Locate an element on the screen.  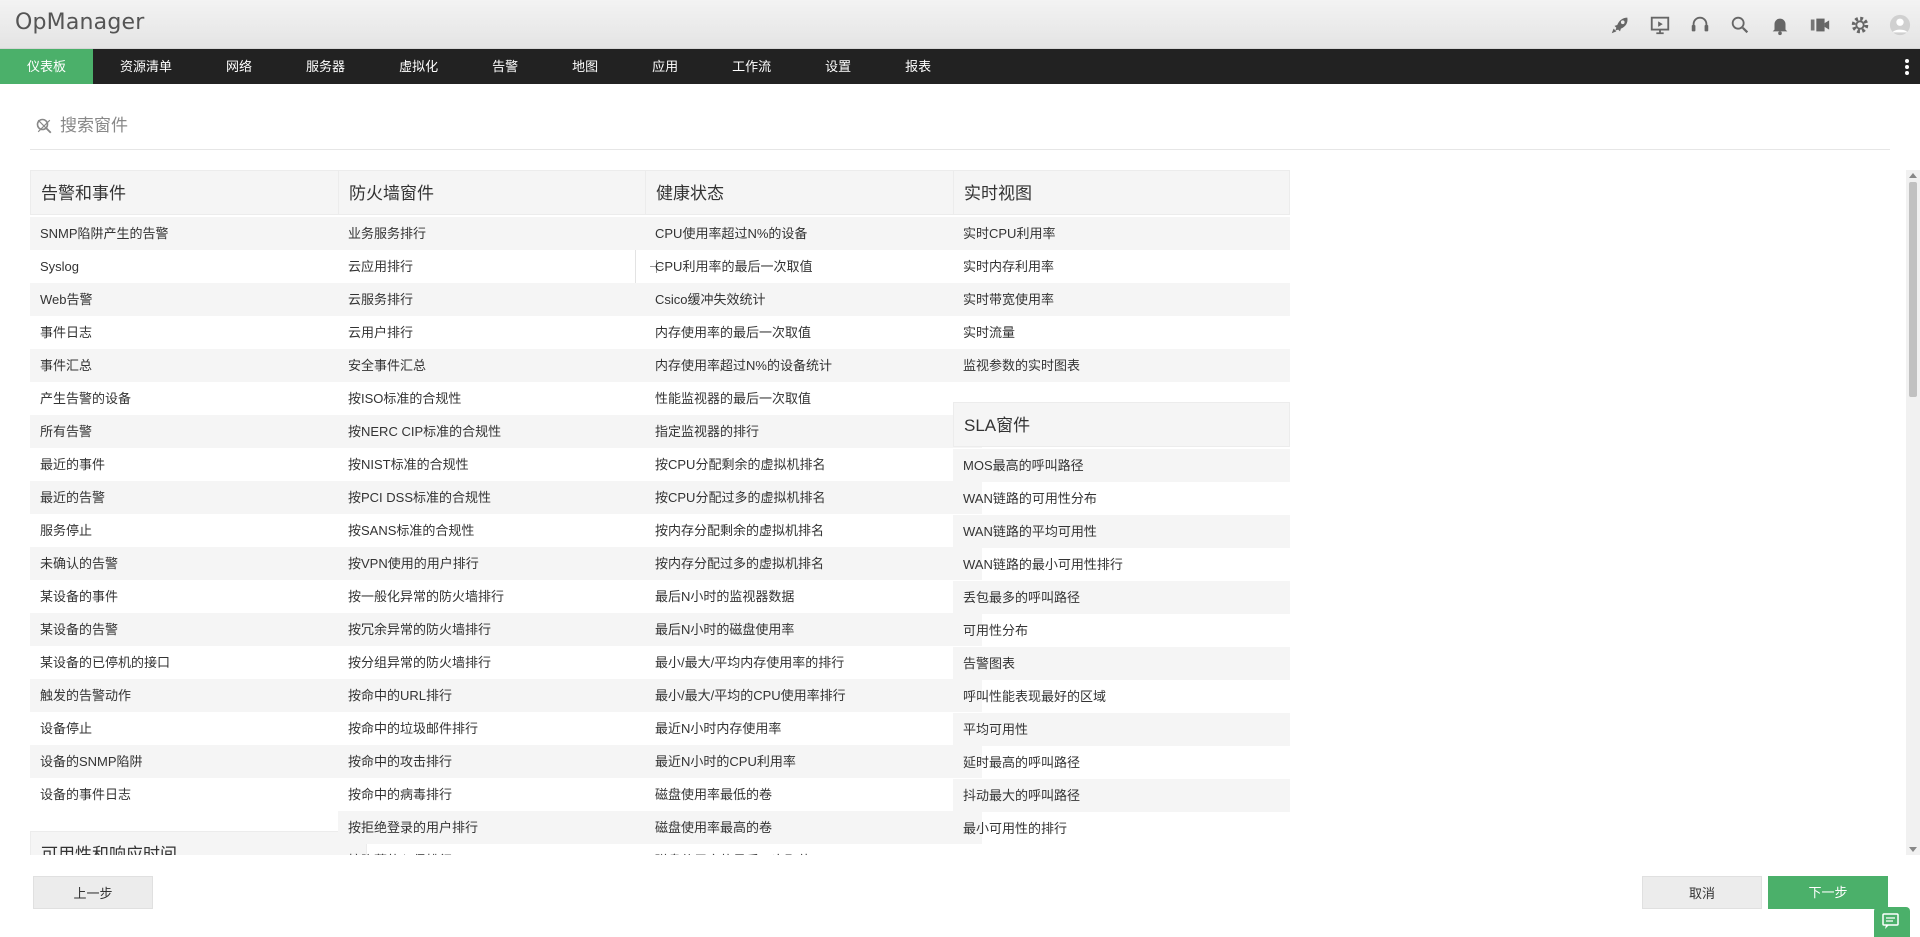
widget-list-item: Syslog is located at coordinates (198, 266).